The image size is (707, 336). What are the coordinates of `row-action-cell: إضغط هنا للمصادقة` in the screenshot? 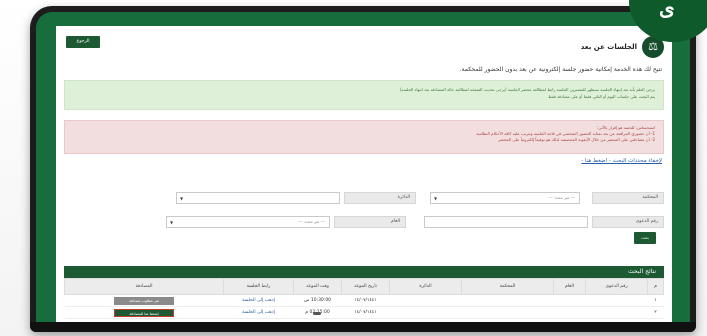 It's located at (144, 312).